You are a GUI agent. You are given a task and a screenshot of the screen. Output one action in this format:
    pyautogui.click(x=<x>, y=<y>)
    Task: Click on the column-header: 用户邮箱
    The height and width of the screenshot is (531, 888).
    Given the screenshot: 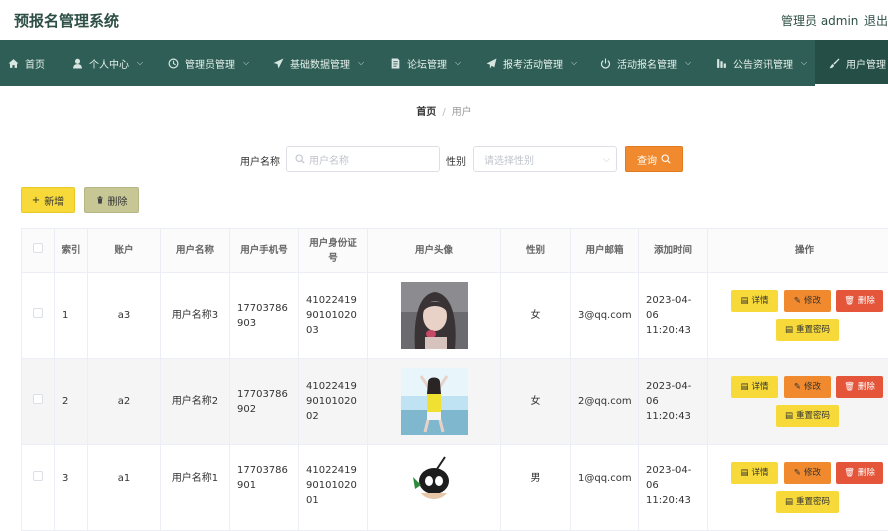 What is the action you would take?
    pyautogui.click(x=605, y=251)
    